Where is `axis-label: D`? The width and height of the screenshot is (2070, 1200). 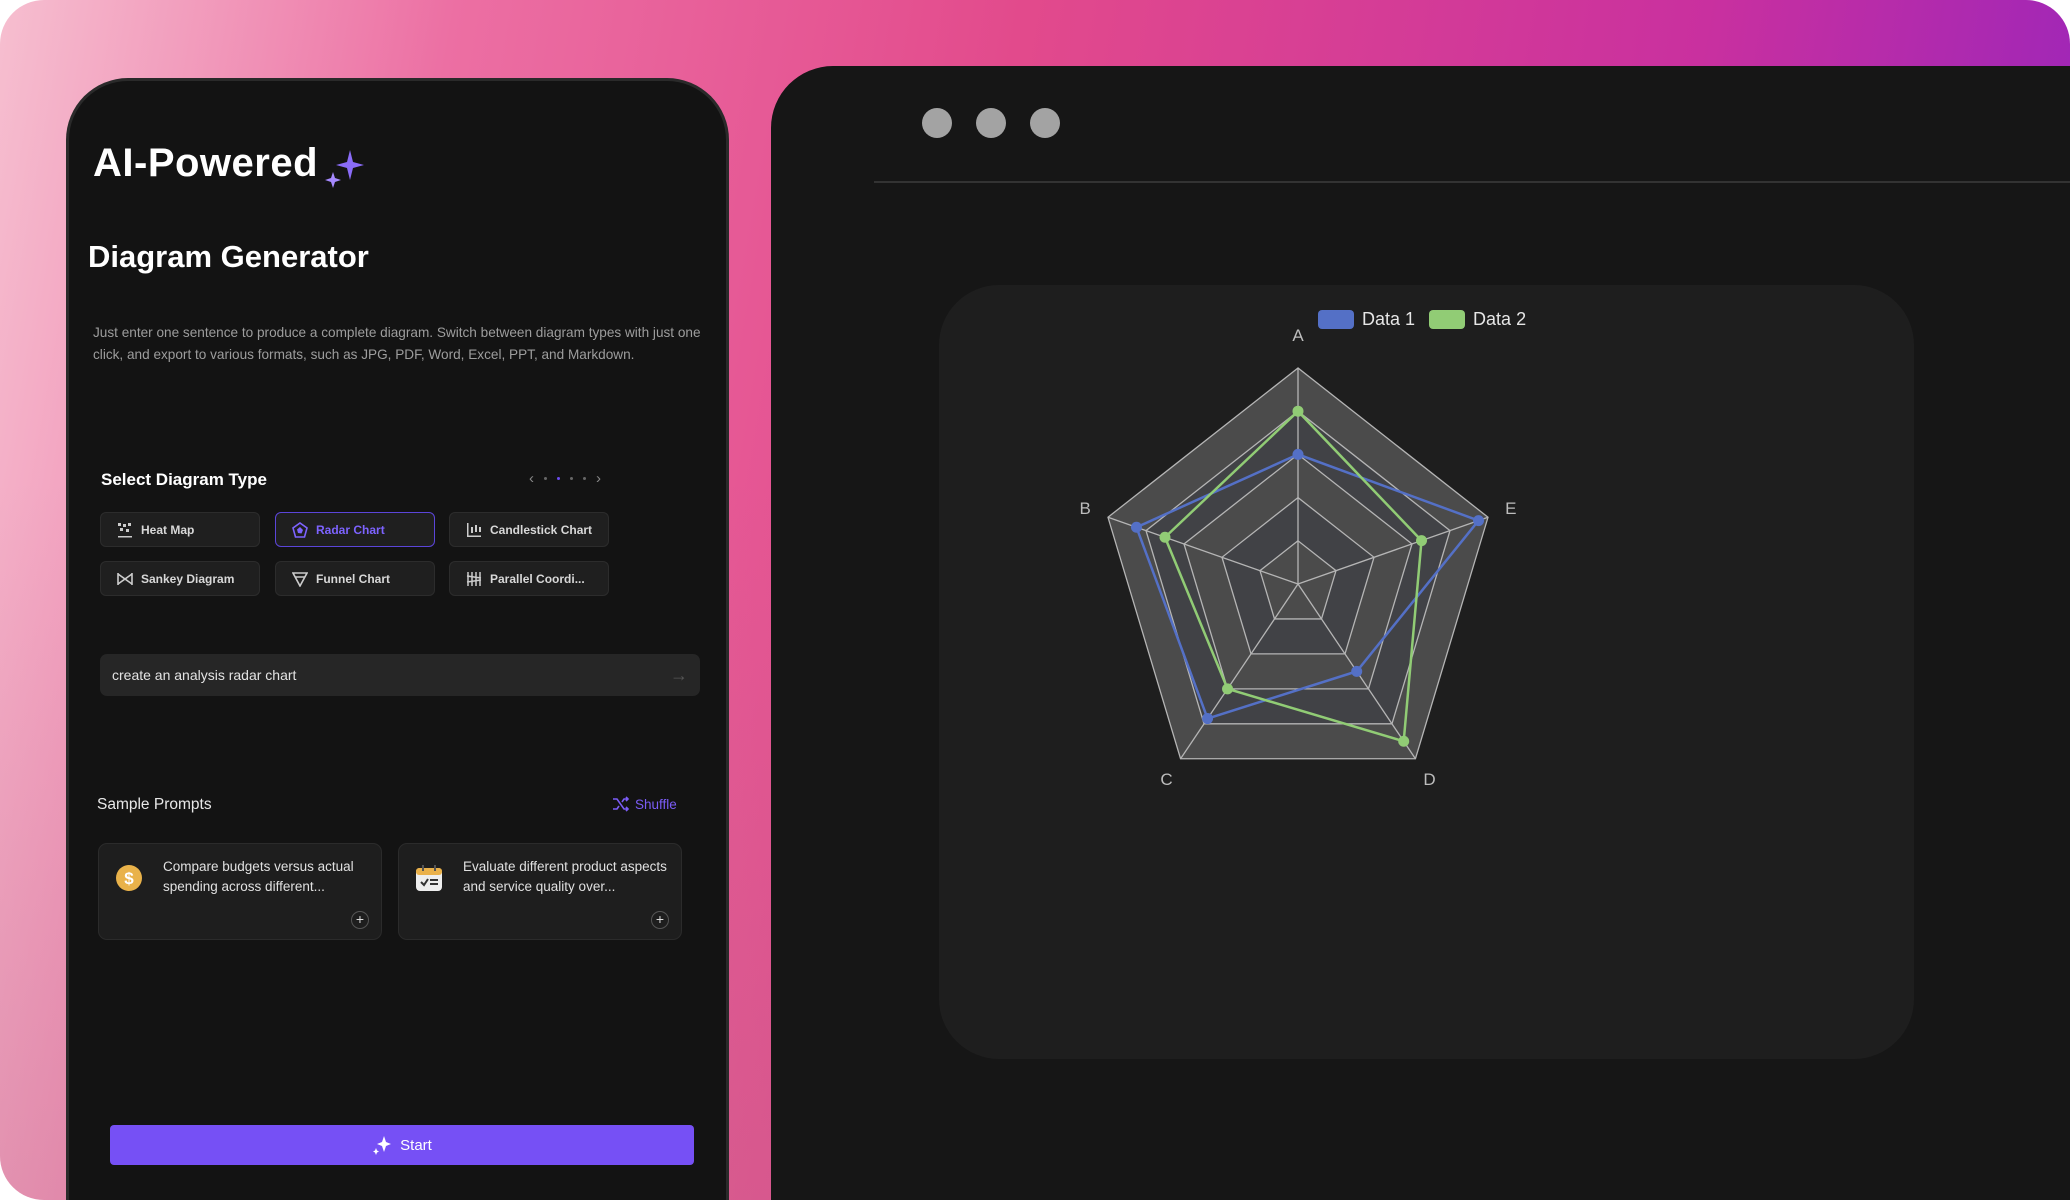 axis-label: D is located at coordinates (1429, 779).